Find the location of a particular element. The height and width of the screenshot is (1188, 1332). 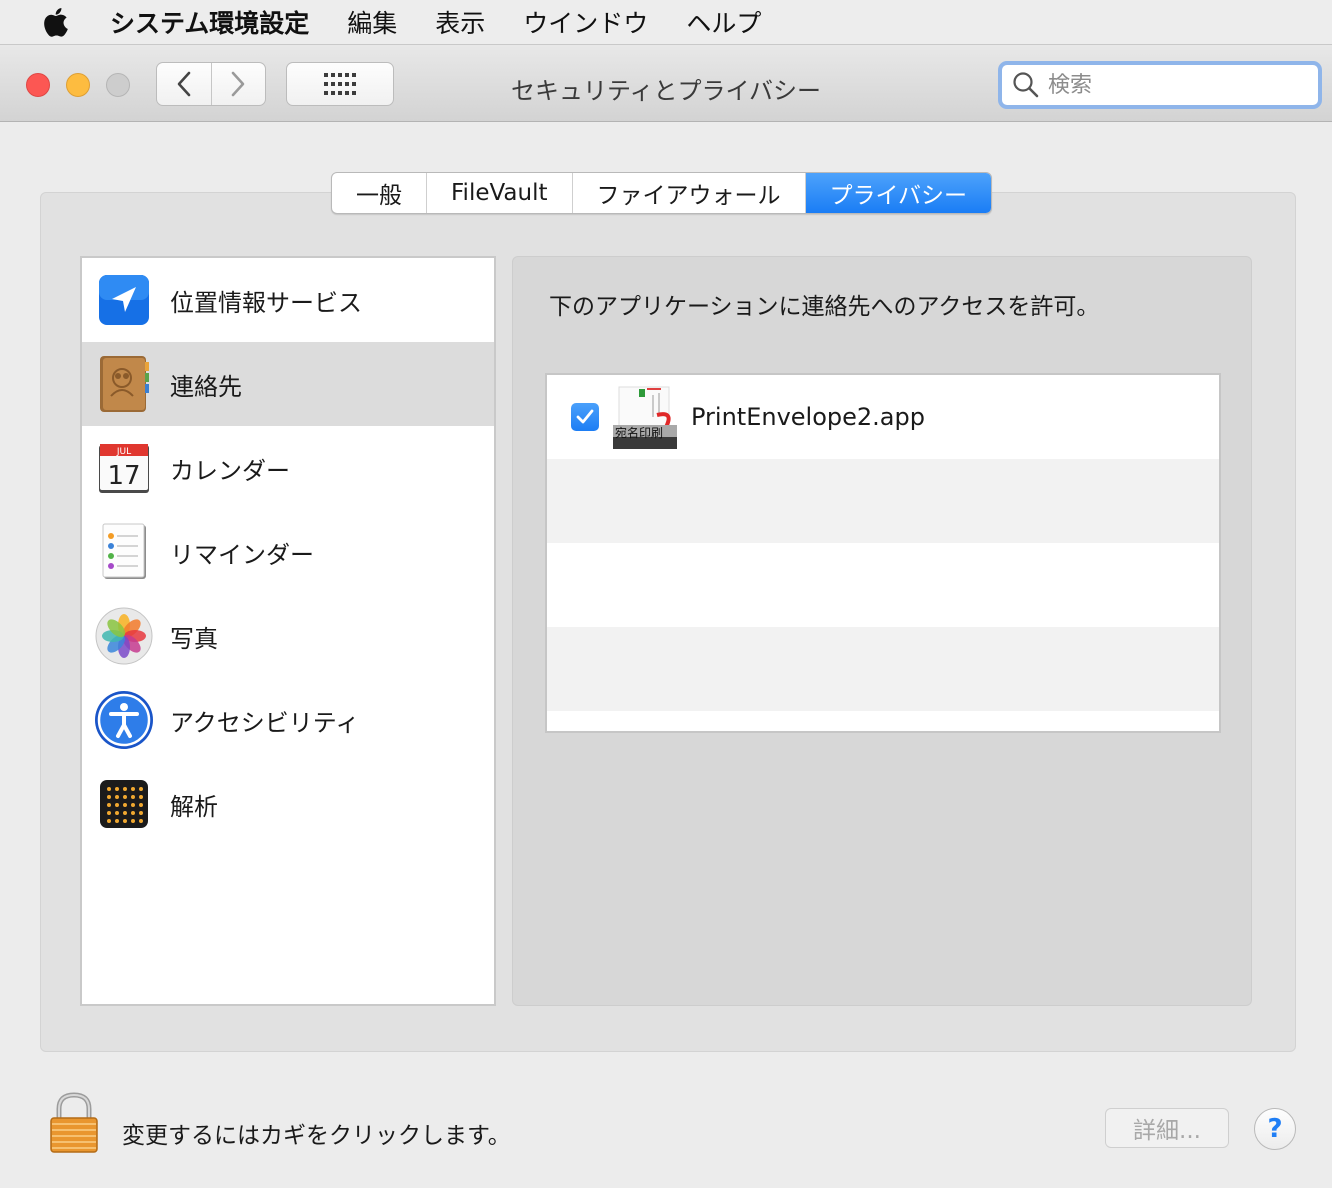

location-arrow-icon is located at coordinates (124, 300).